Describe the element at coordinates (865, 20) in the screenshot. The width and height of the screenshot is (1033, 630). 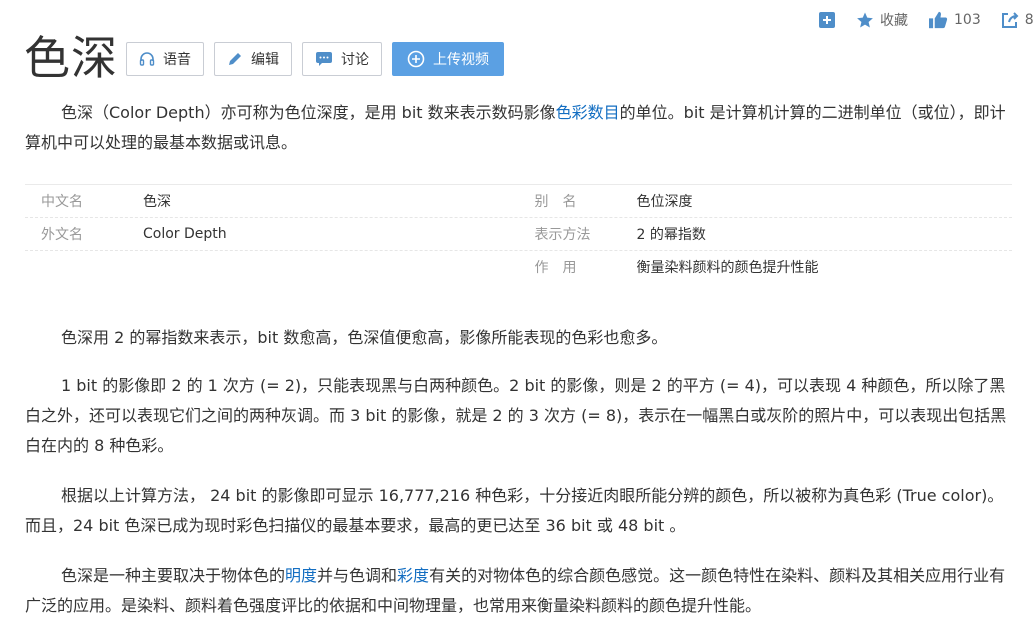
I see `star-icon` at that location.